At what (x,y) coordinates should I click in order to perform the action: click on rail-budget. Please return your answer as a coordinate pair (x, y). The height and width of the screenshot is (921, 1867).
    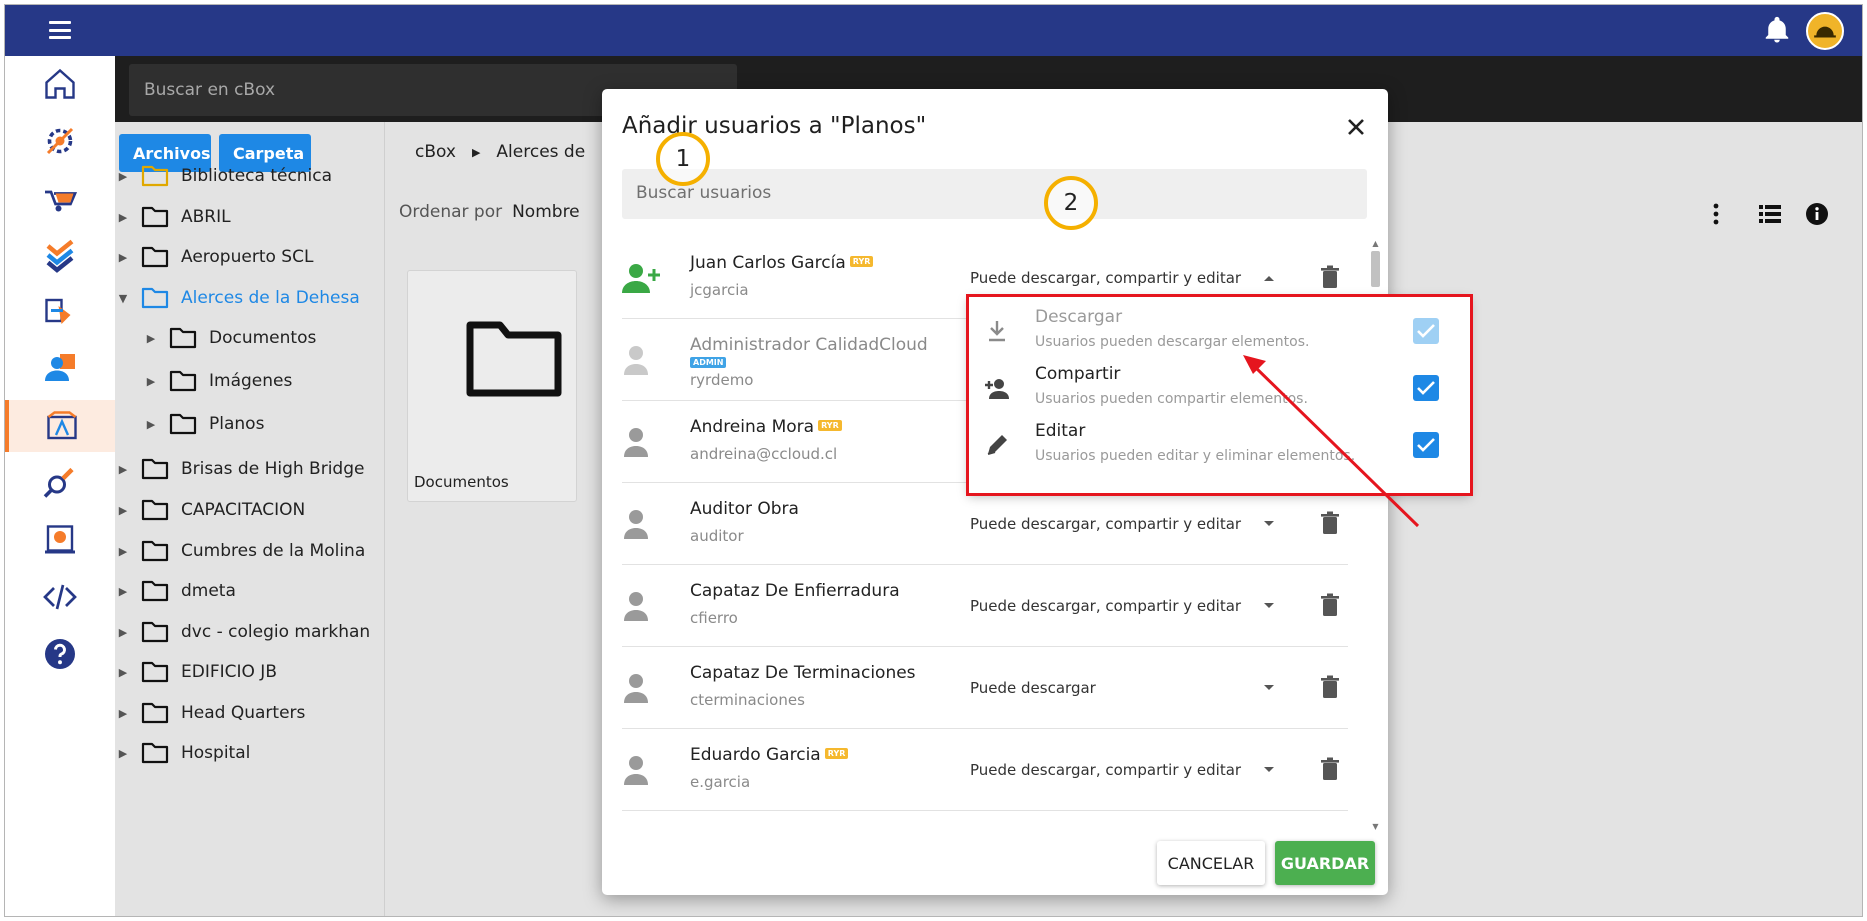
    Looking at the image, I should click on (60, 540).